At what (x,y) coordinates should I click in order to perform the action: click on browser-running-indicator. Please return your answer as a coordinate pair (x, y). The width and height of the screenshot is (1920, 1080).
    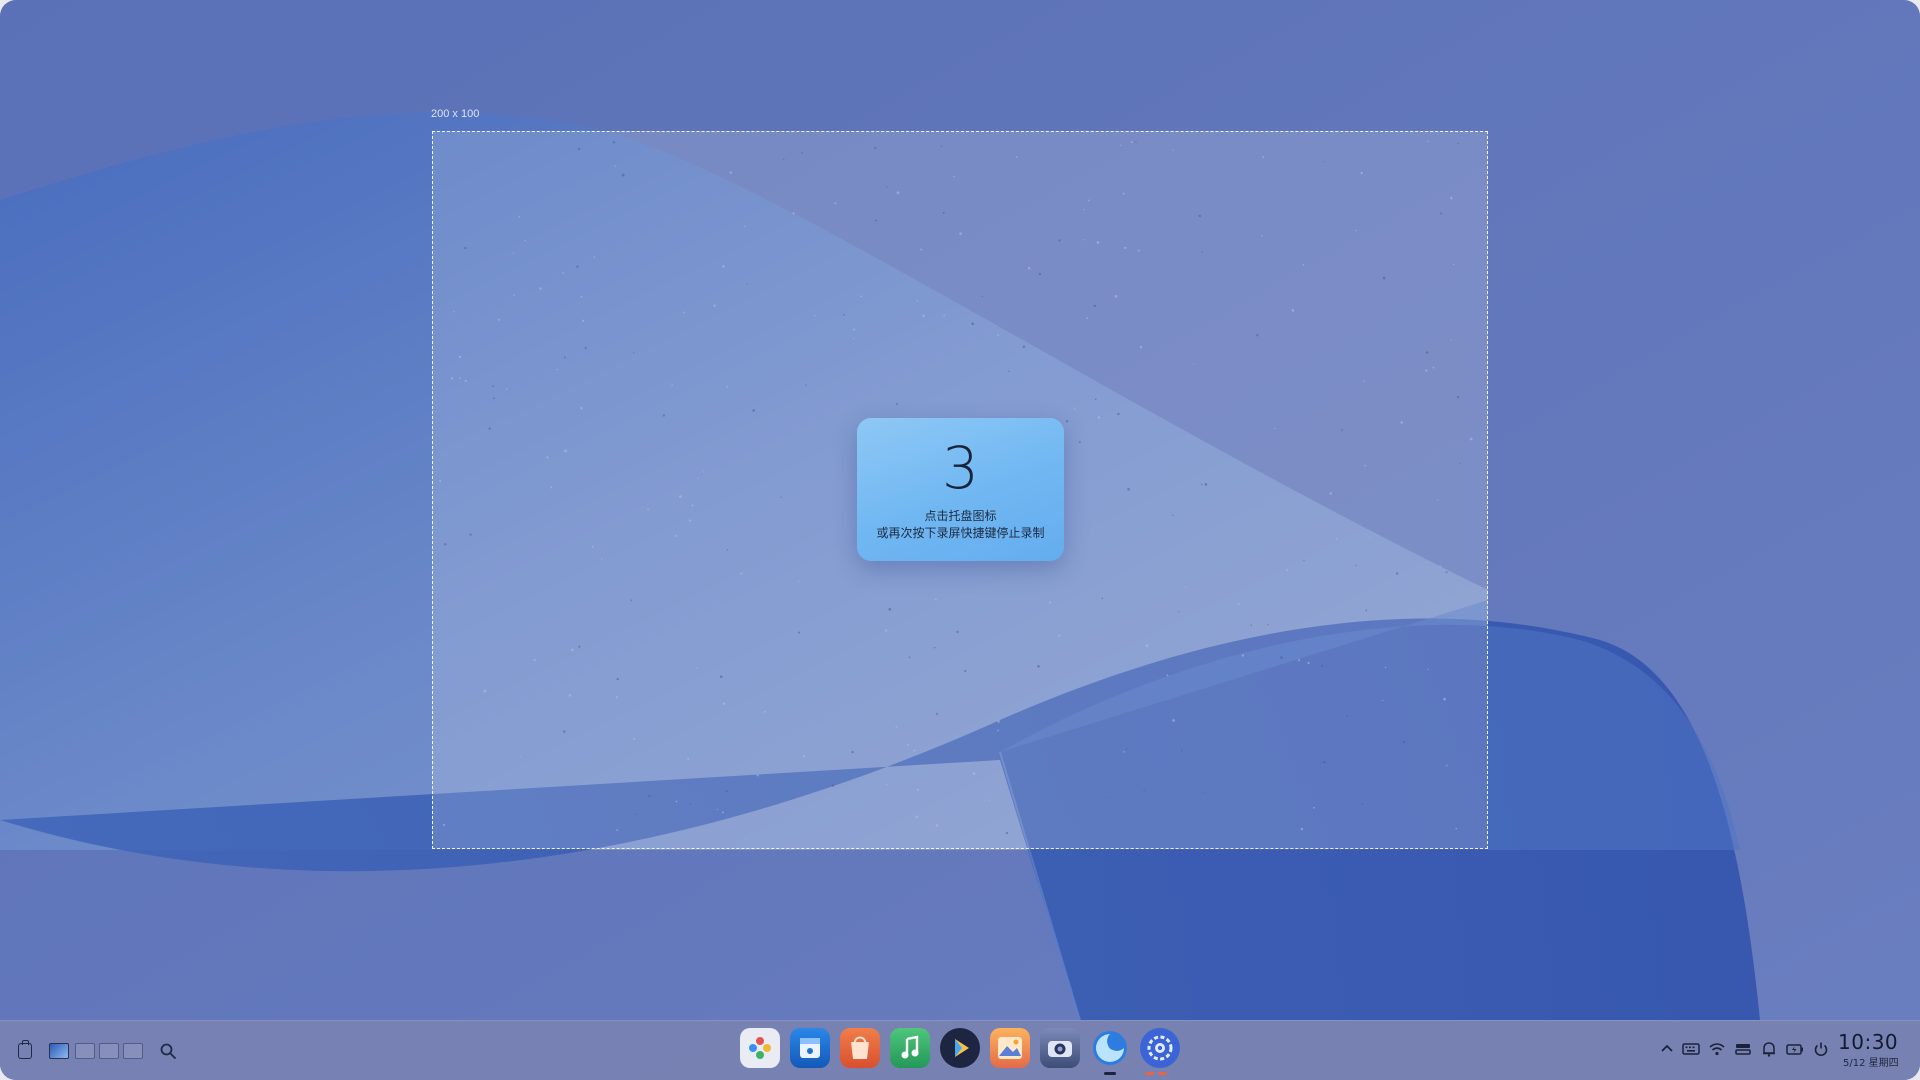
    Looking at the image, I should click on (1110, 1073).